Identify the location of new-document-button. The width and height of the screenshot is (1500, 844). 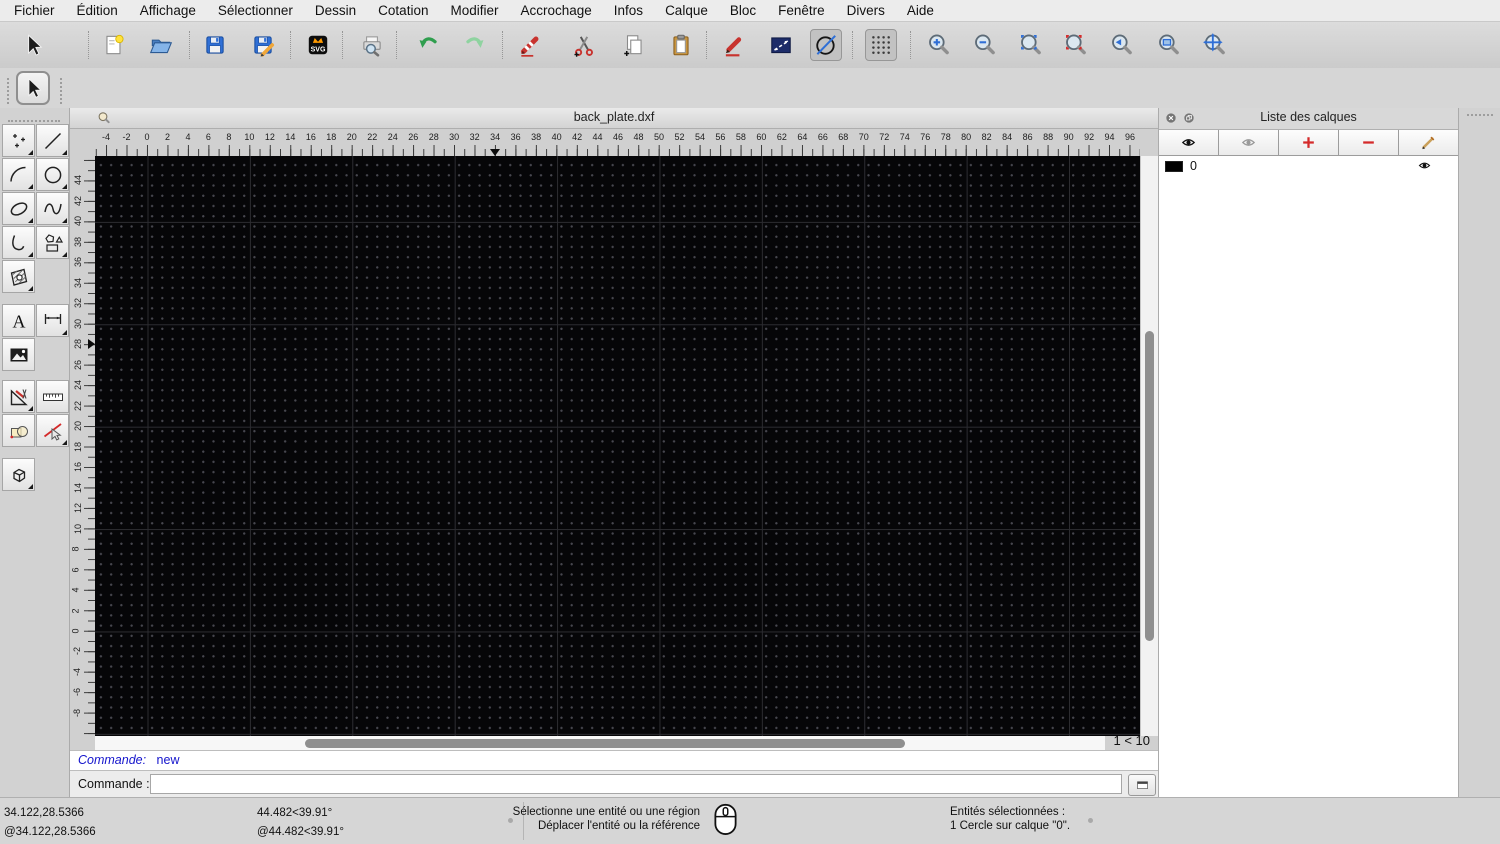
(114, 45).